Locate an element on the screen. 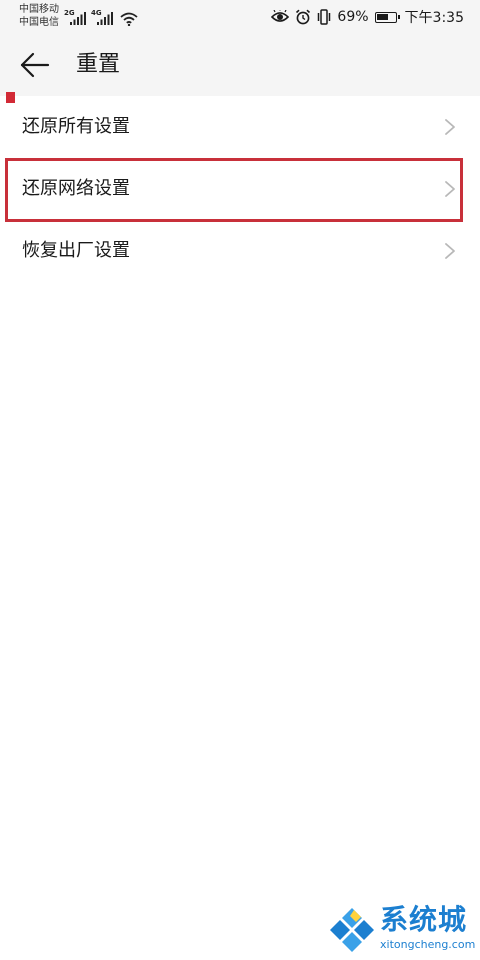 This screenshot has width=480, height=960. battery-icon is located at coordinates (387, 17).